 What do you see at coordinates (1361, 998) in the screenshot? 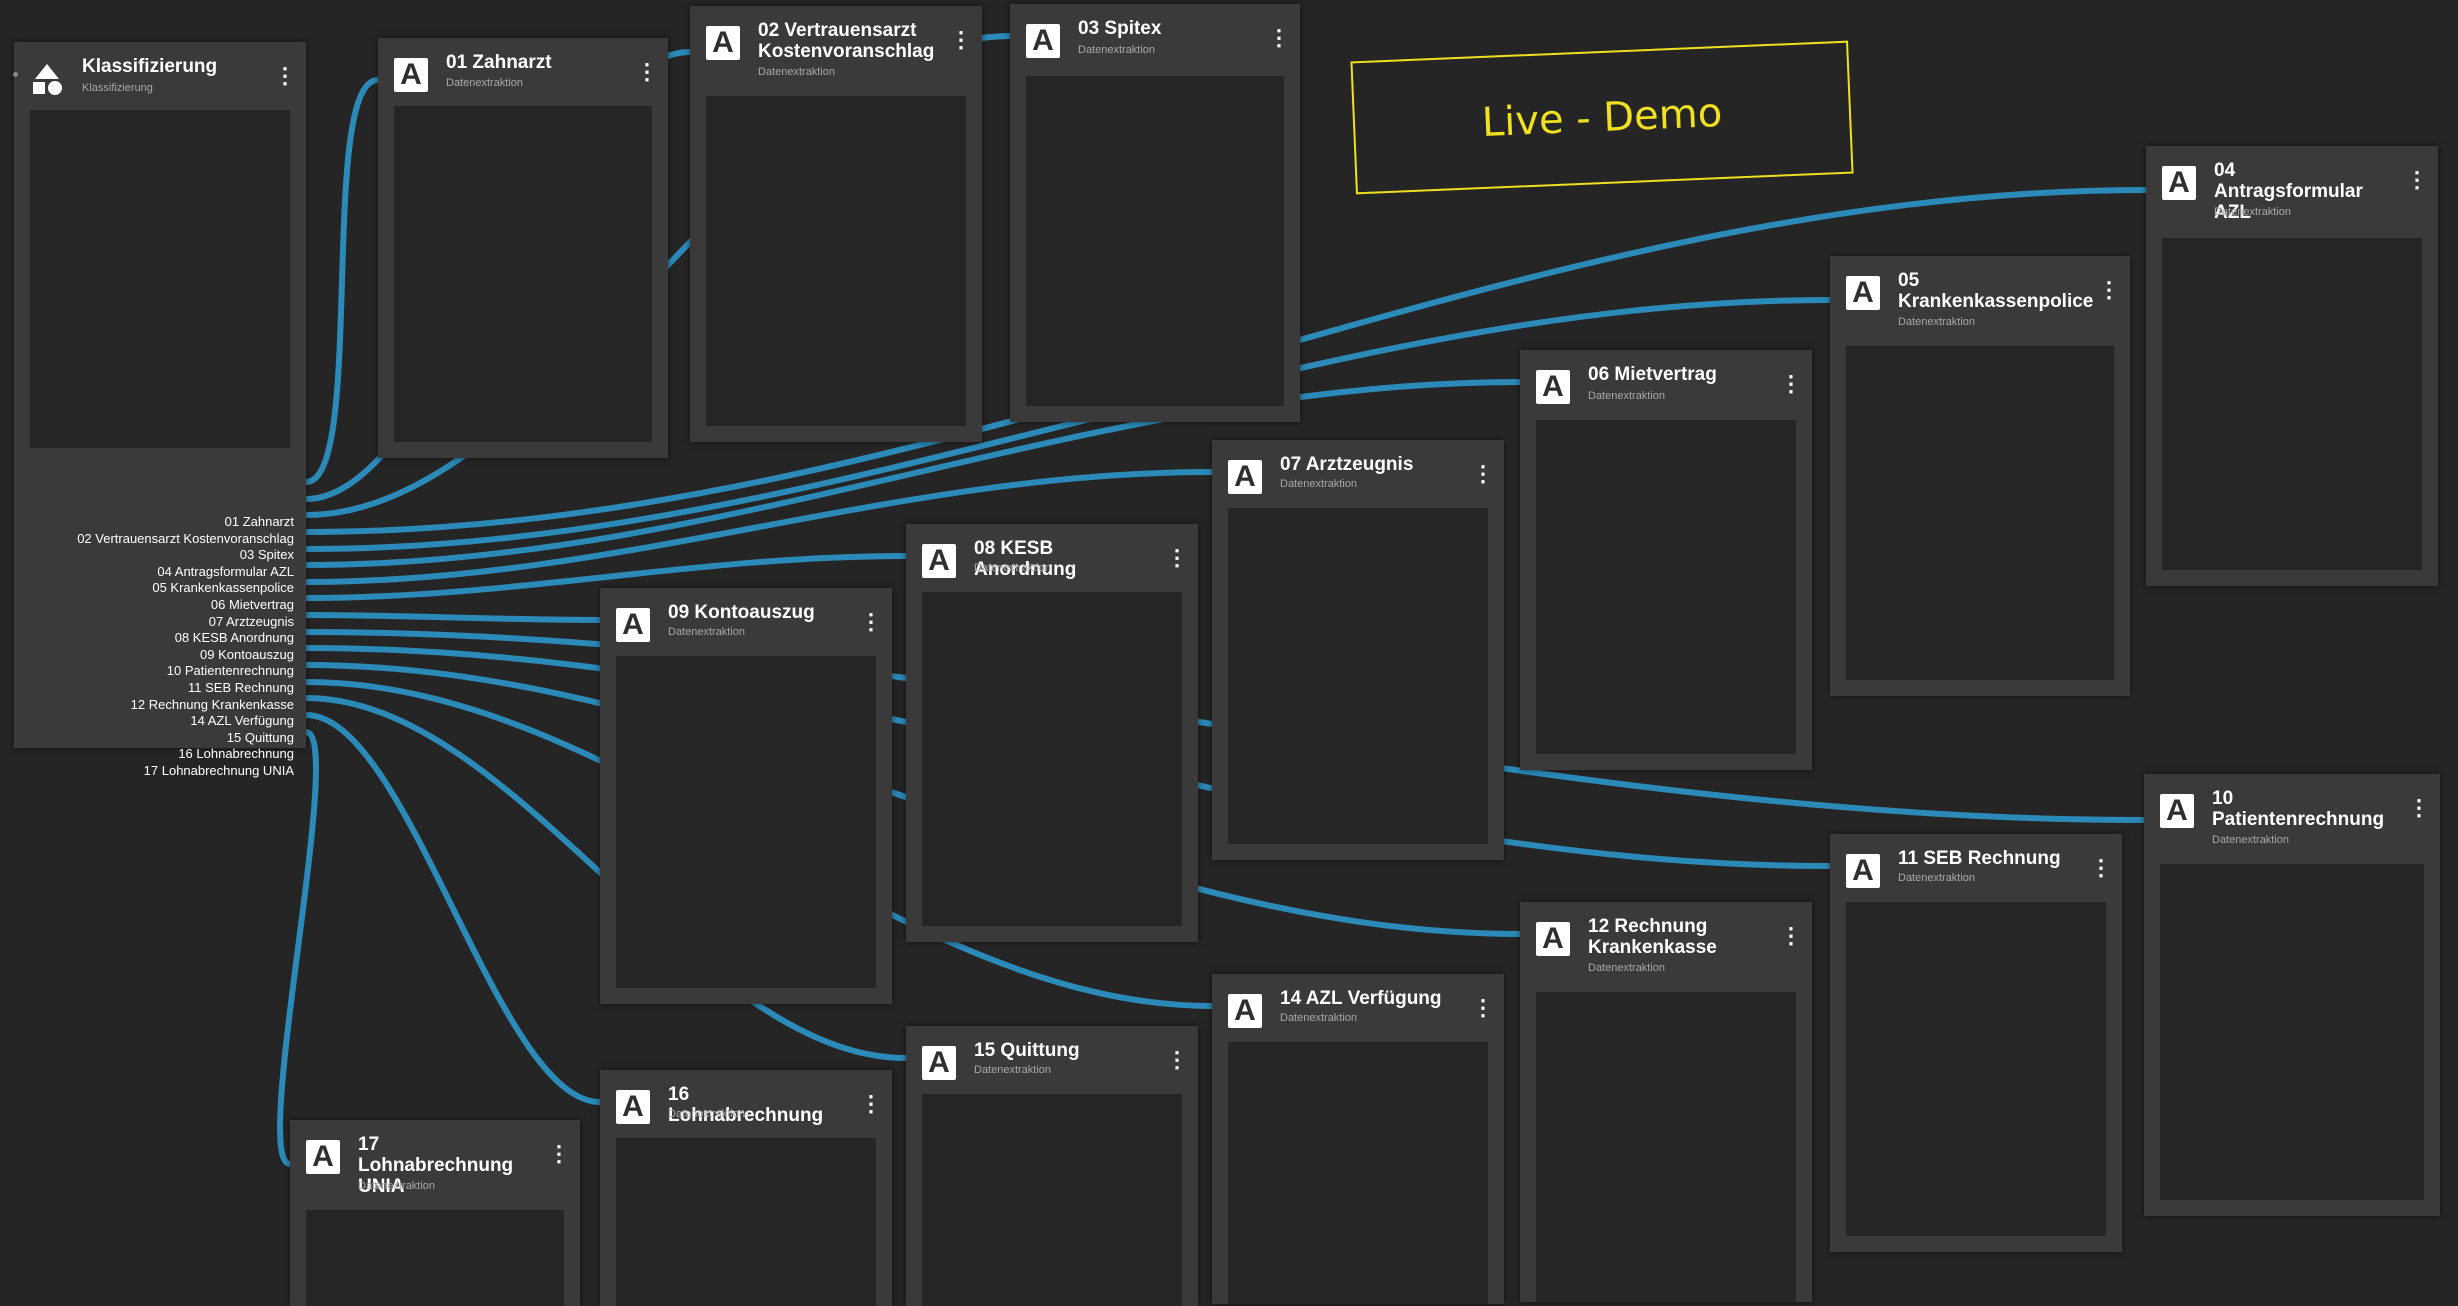
I see `node-title: 14 AZL Verfügung` at bounding box center [1361, 998].